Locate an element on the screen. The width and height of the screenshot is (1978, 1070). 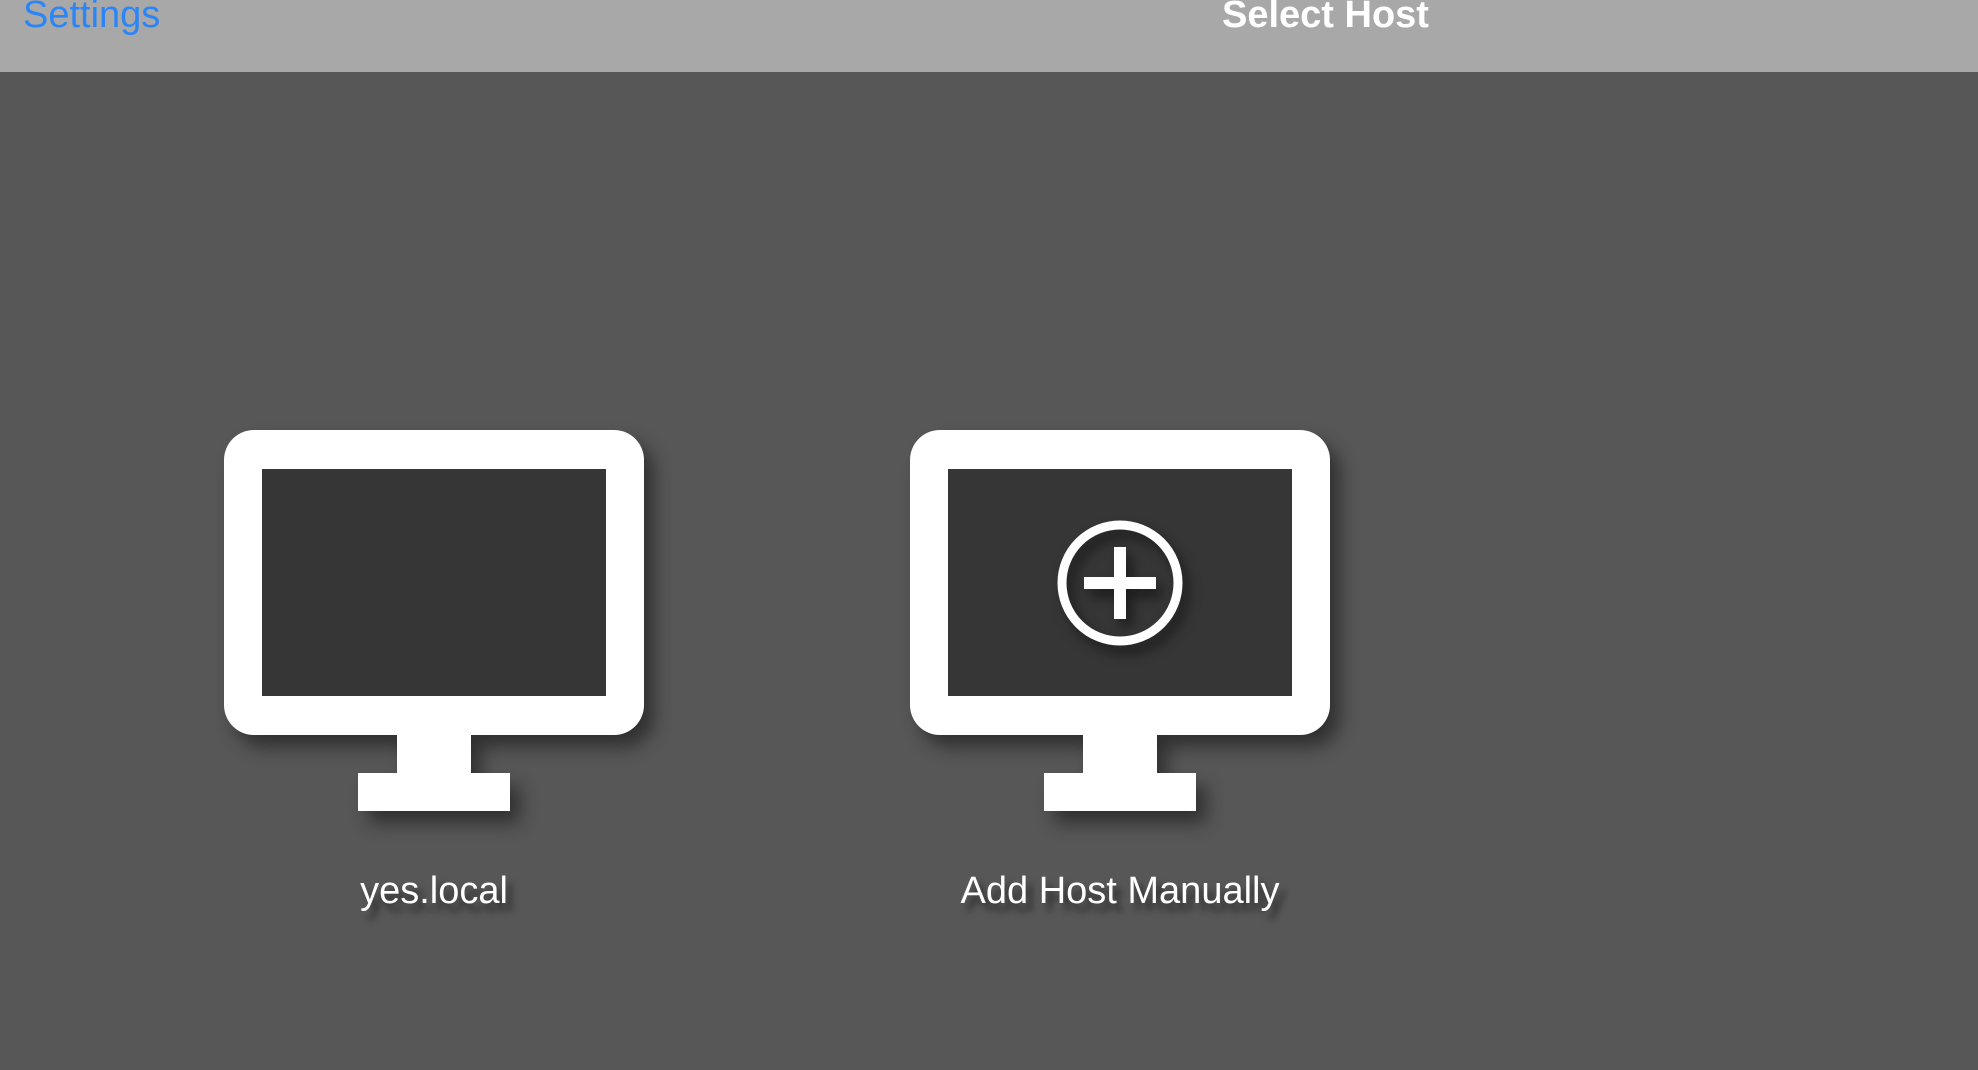
navigation-bar: Settings Select Host is located at coordinates (989, 36).